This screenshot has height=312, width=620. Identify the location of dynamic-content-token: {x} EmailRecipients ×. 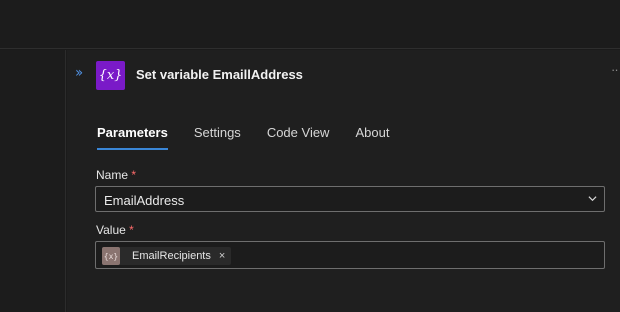
(167, 256).